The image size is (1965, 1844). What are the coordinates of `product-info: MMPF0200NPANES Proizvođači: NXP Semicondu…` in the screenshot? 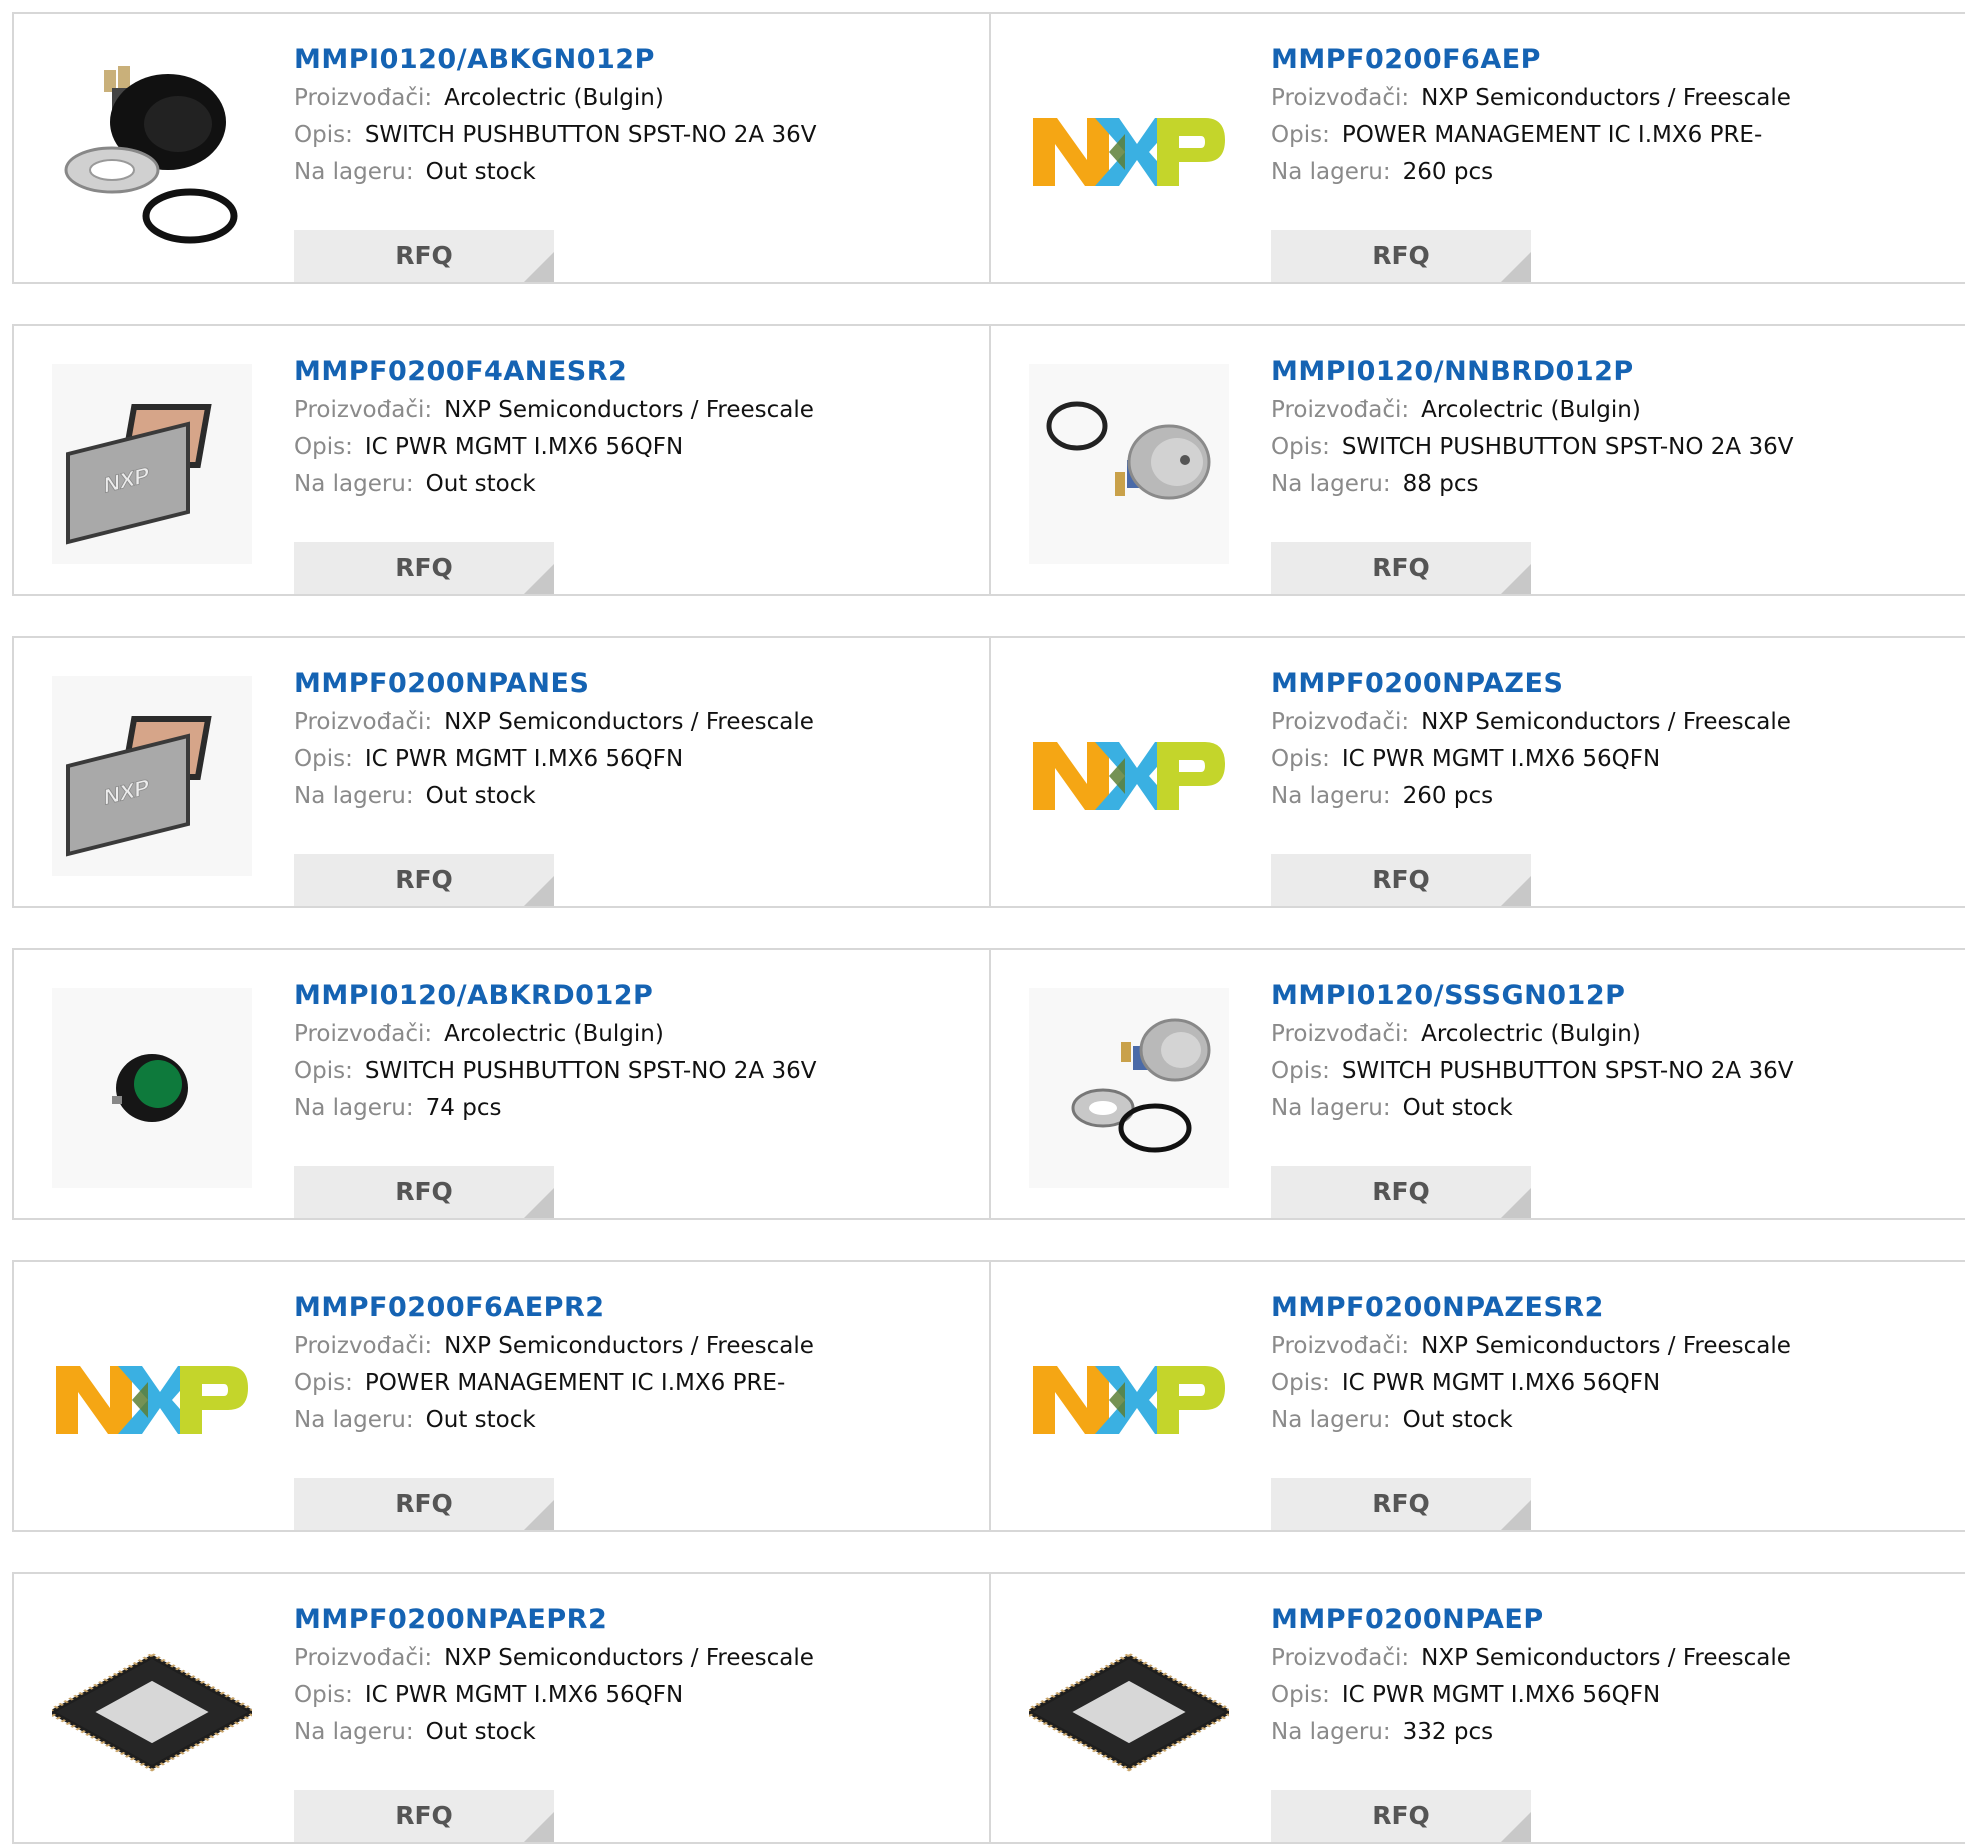 It's located at (624, 785).